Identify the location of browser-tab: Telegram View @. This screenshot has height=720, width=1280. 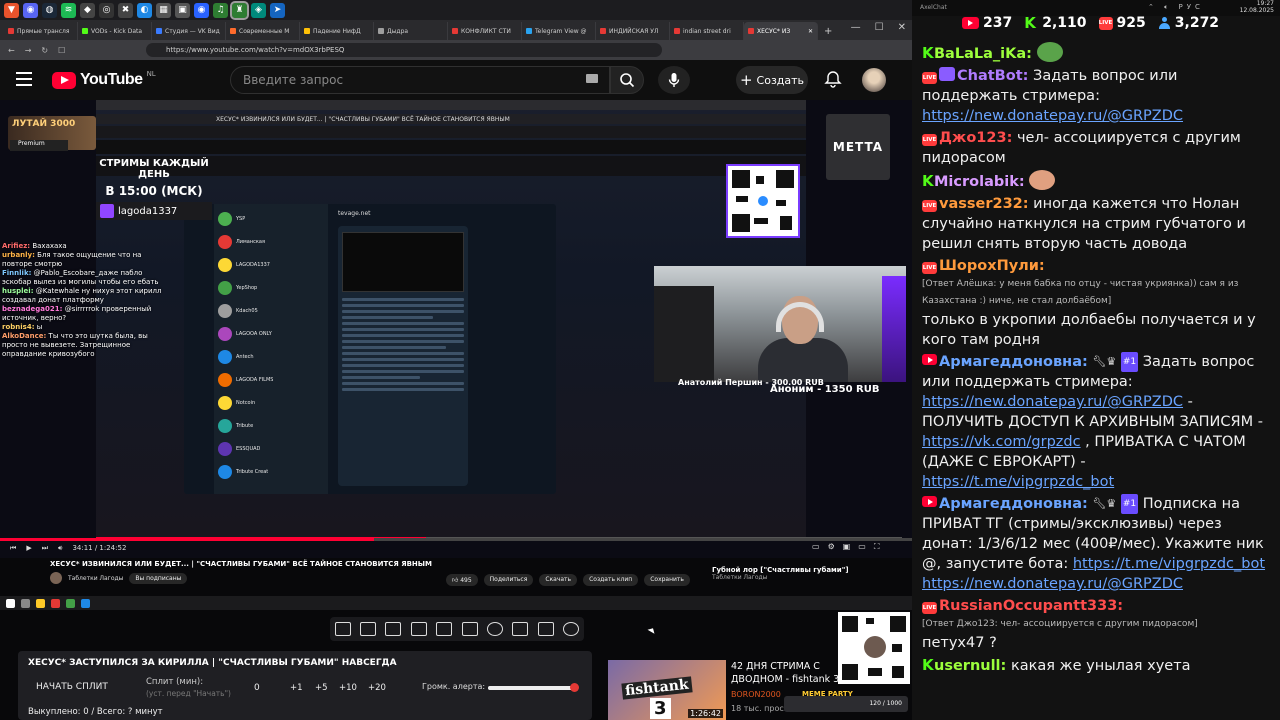
(559, 31).